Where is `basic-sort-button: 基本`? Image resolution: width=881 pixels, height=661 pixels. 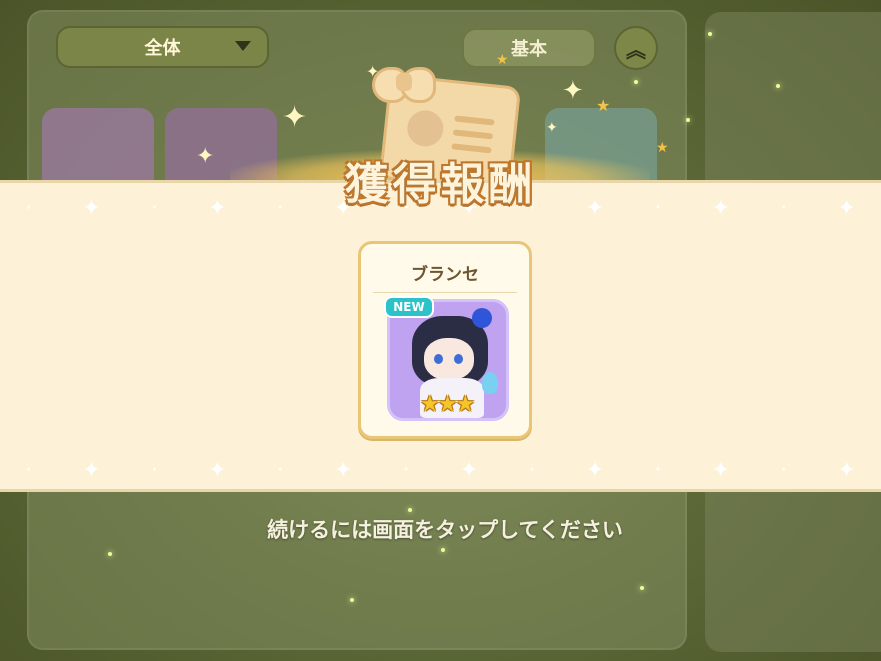
basic-sort-button: 基本 is located at coordinates (529, 48).